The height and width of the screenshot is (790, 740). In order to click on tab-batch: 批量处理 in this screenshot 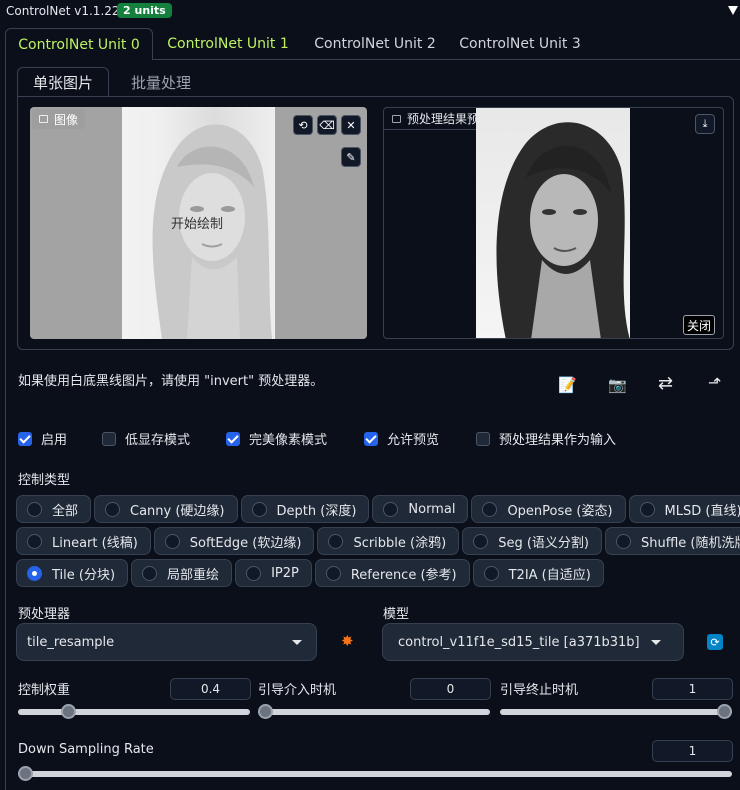, I will do `click(161, 82)`.